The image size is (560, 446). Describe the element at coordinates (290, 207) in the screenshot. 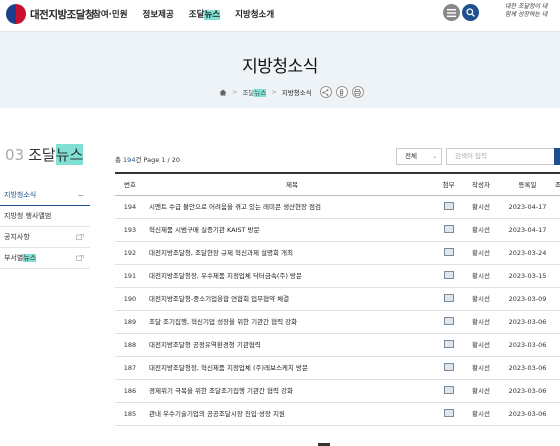

I see `post-title-link: 시멘트 수급 불안으로 어려움을 겪고 있는 레미콘 생산현장 점검` at that location.